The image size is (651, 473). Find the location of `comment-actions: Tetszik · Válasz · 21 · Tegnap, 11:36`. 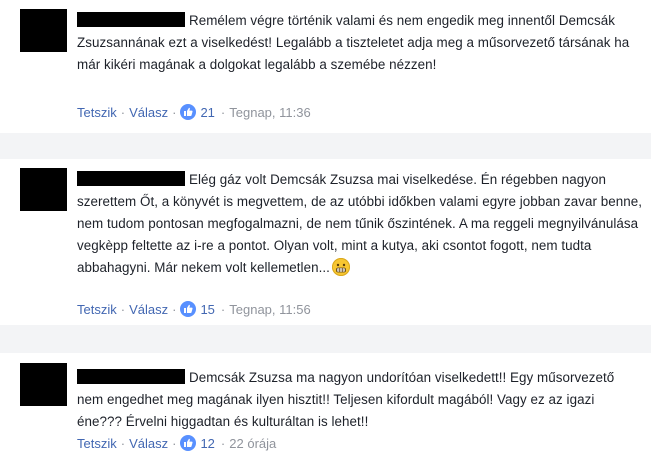

comment-actions: Tetszik · Válasz · 21 · Tegnap, 11:36 is located at coordinates (194, 112).